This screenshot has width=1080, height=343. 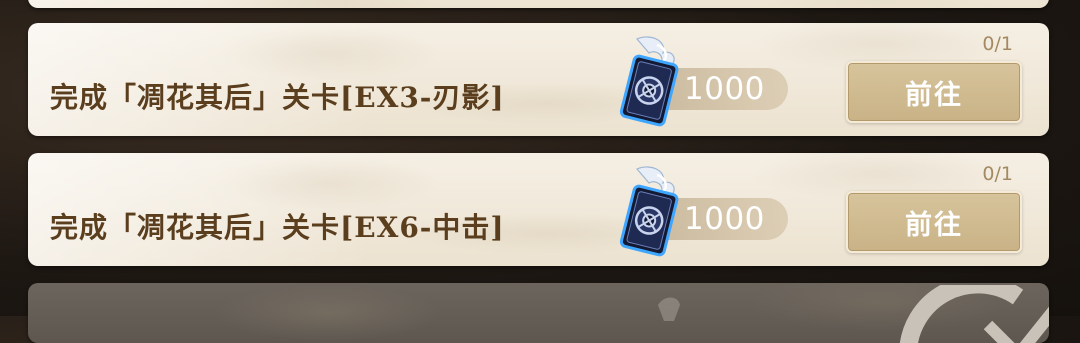 I want to click on quest-card-partial-top, so click(x=538, y=4).